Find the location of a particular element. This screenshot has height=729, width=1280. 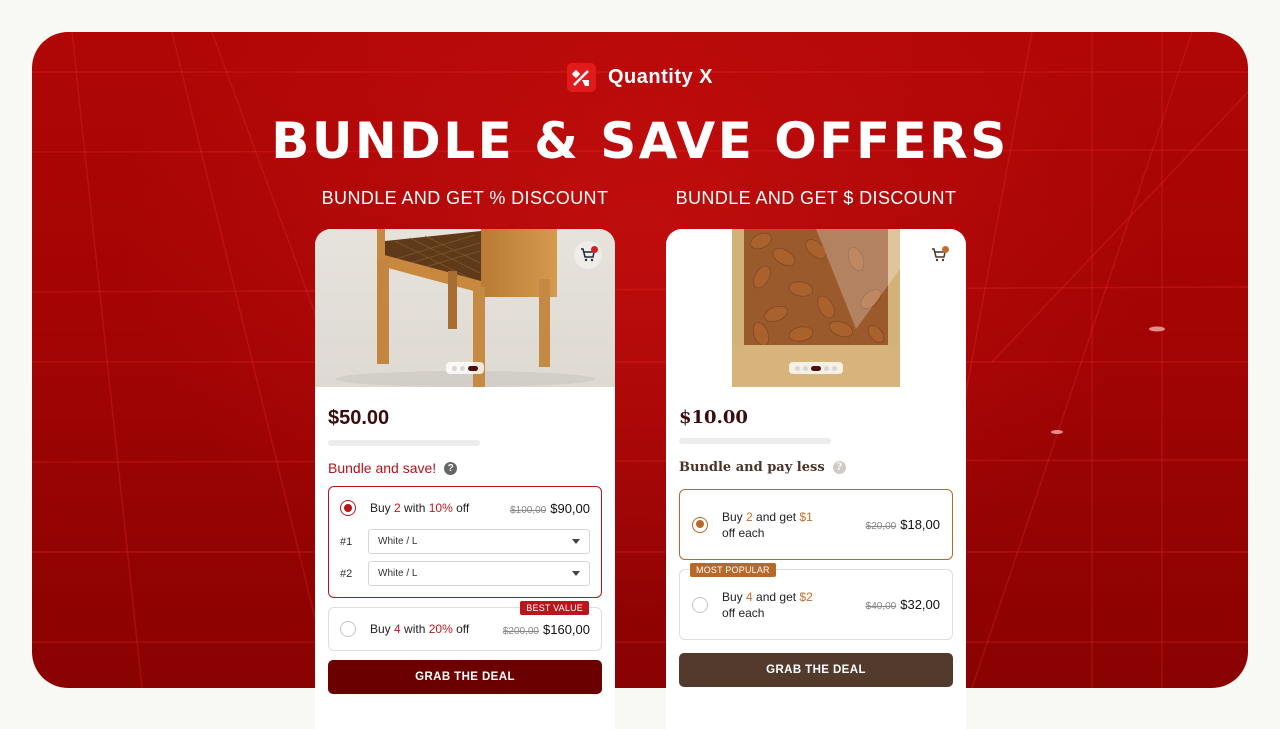

brand-name: Quantity X is located at coordinates (660, 77).